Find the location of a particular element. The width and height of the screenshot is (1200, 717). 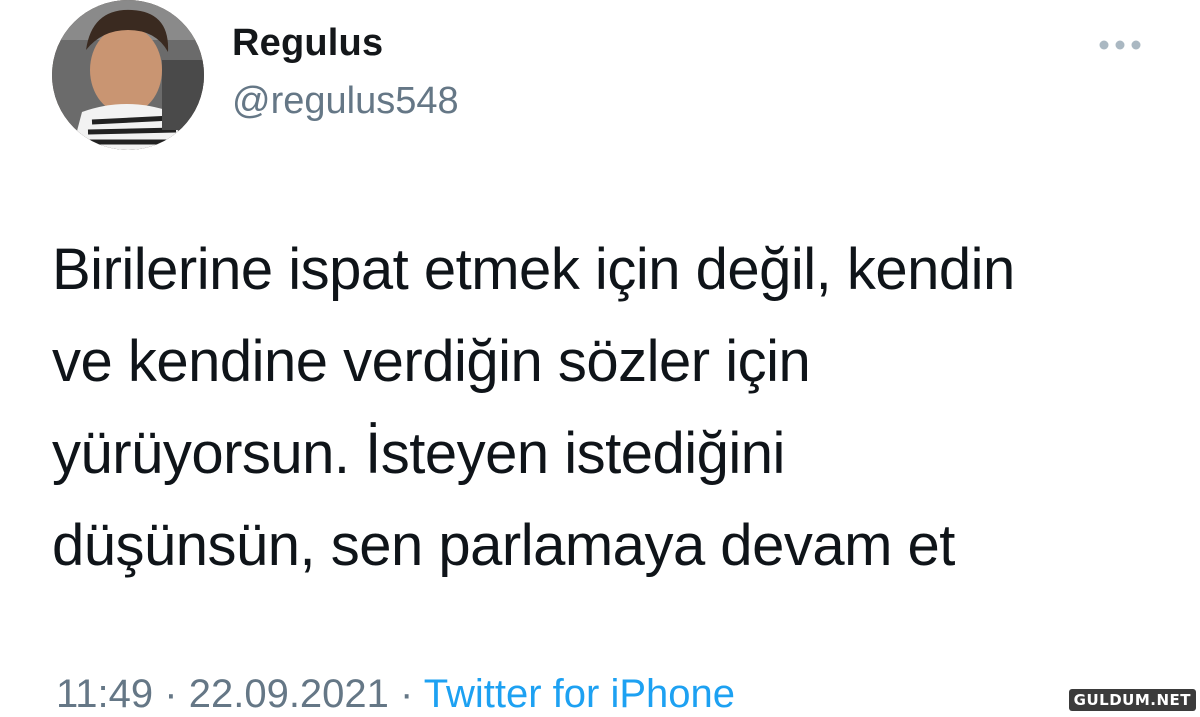

tweet-date: 22.09.2021 is located at coordinates (289, 694).